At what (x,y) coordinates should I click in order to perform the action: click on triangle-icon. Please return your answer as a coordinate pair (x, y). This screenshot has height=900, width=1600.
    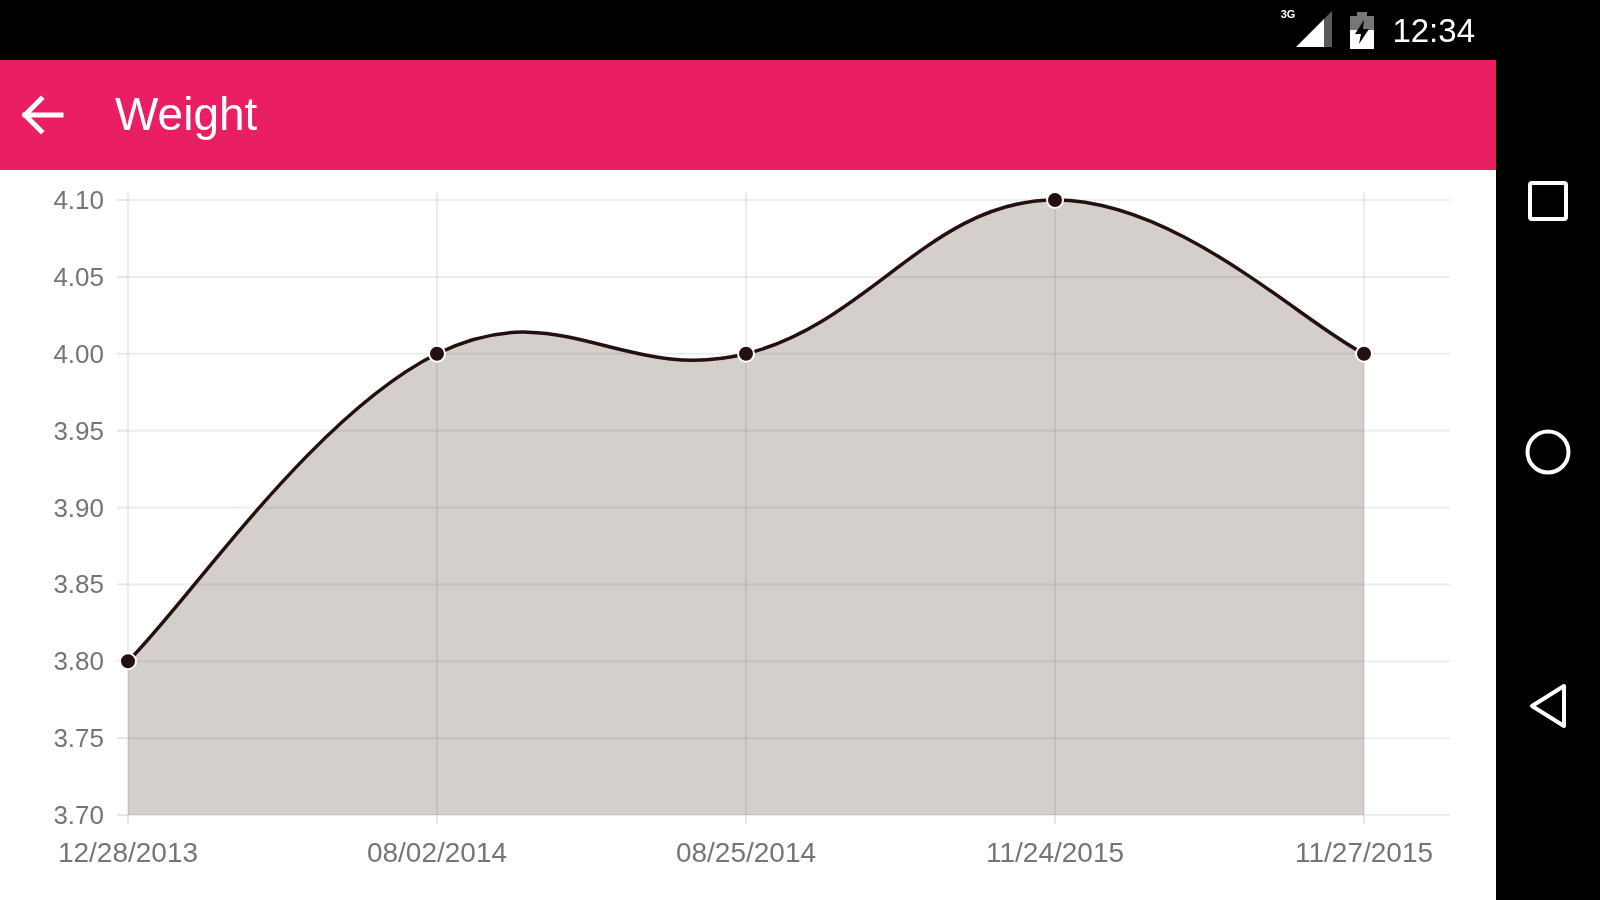
    Looking at the image, I should click on (1548, 706).